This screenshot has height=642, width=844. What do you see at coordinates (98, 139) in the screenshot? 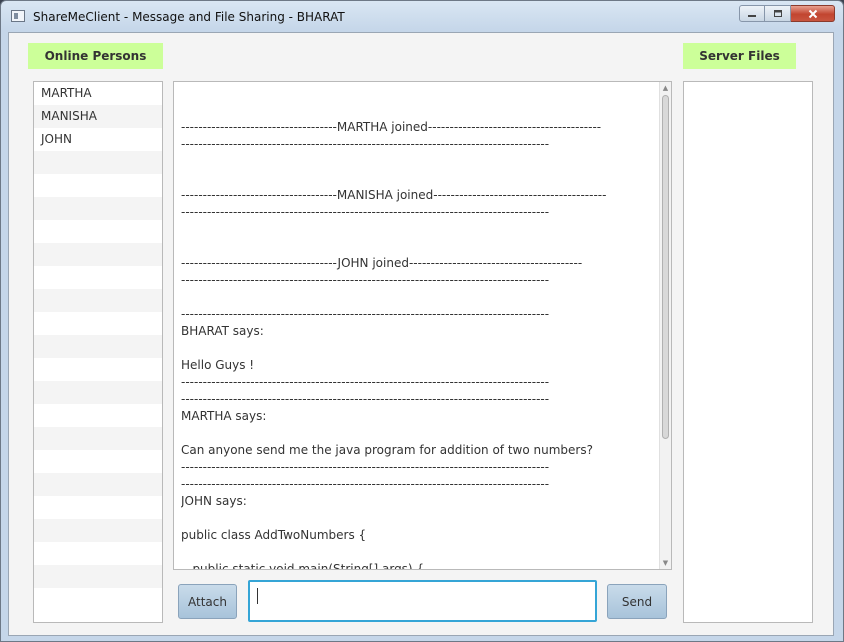
I see `person-item: JOHN` at bounding box center [98, 139].